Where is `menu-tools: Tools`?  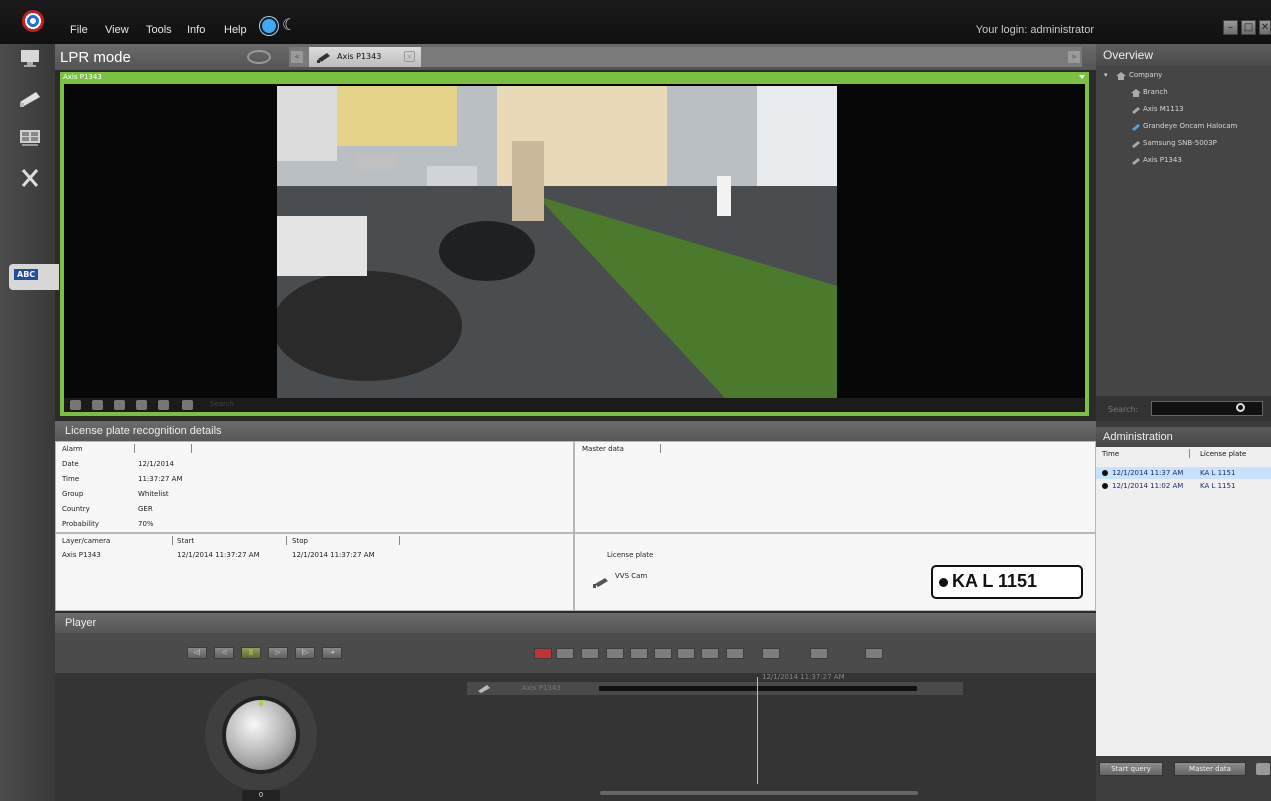
menu-tools: Tools is located at coordinates (159, 30).